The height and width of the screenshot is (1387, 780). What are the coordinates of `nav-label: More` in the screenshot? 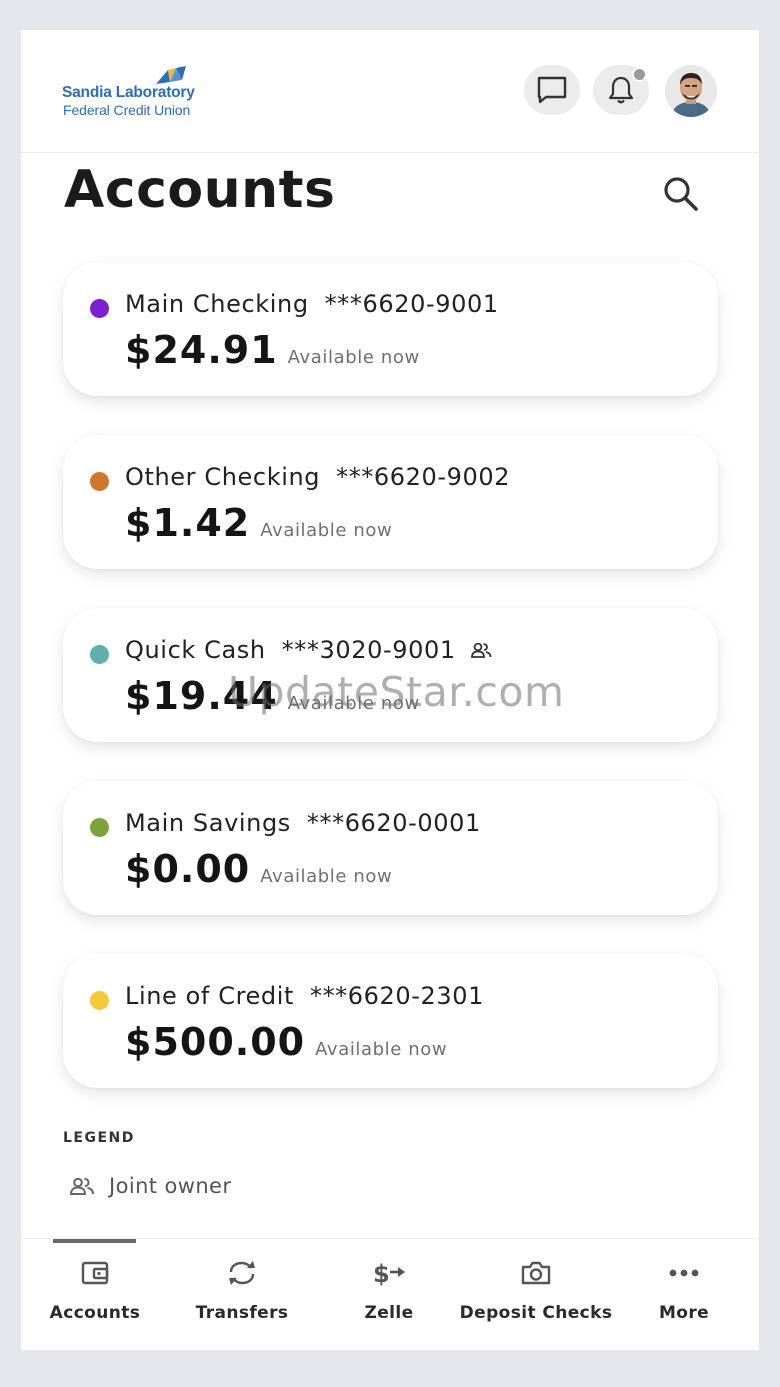 It's located at (684, 1313).